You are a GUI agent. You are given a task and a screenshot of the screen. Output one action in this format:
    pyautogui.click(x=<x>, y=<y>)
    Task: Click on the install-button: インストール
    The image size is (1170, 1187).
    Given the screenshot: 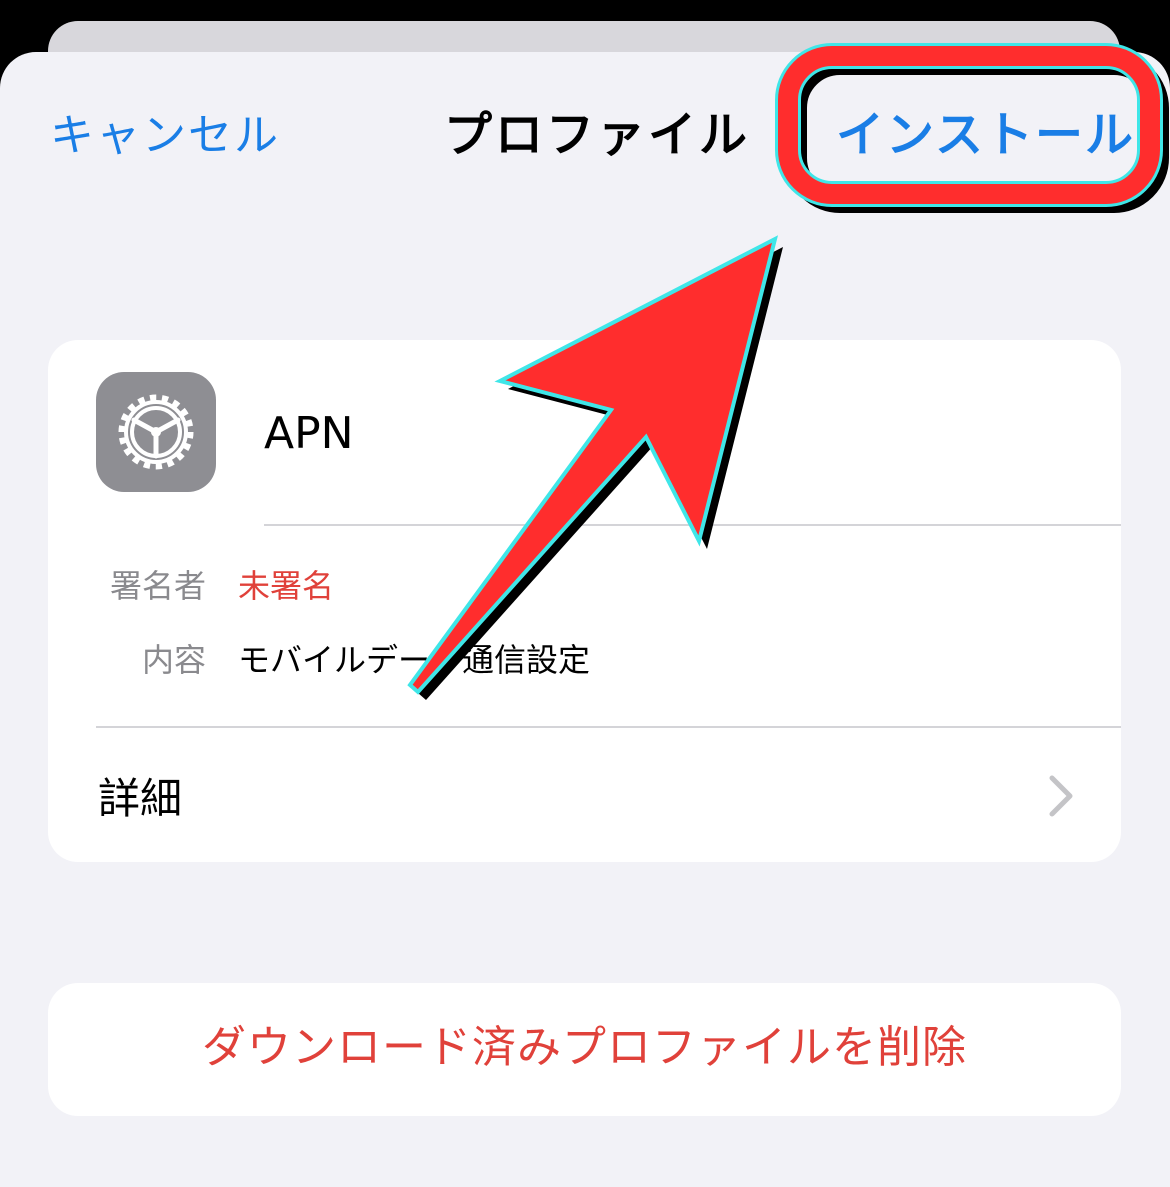 What is the action you would take?
    pyautogui.click(x=985, y=135)
    